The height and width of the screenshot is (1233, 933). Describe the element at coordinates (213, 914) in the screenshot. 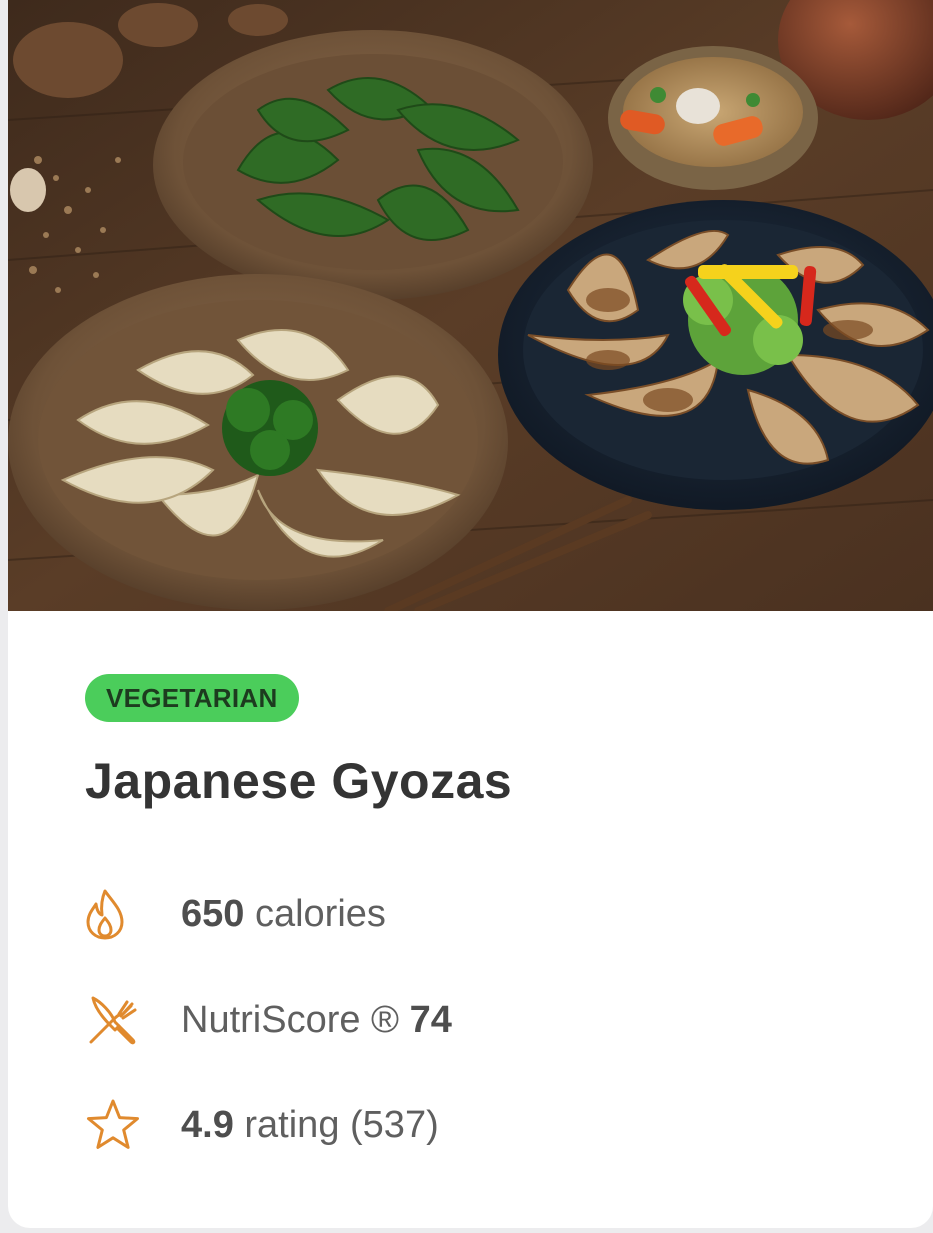

I see `calories-value: 650` at that location.